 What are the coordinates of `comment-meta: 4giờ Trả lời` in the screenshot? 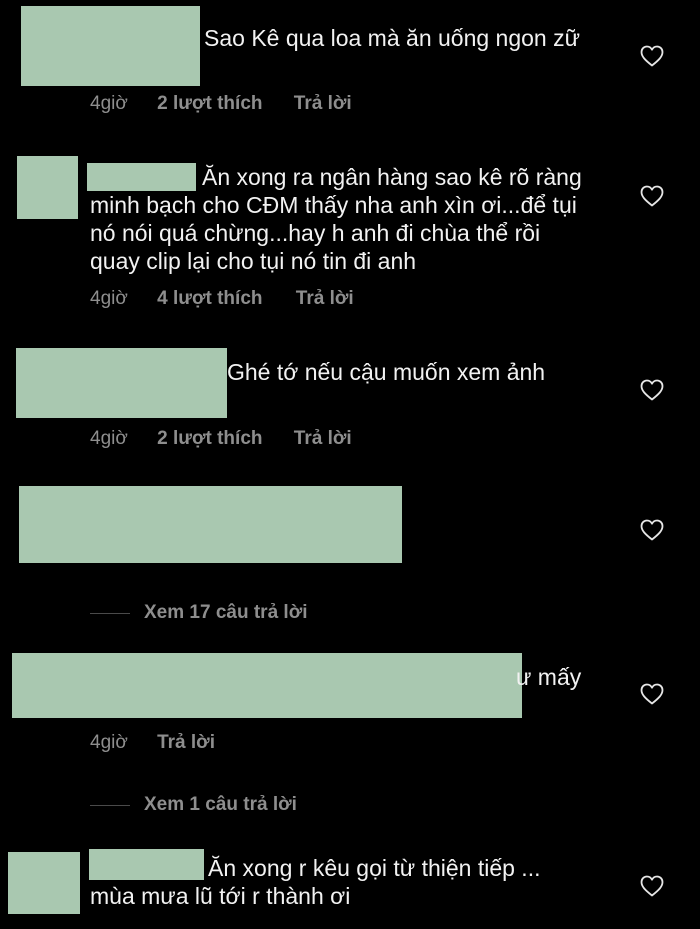 It's located at (152, 743).